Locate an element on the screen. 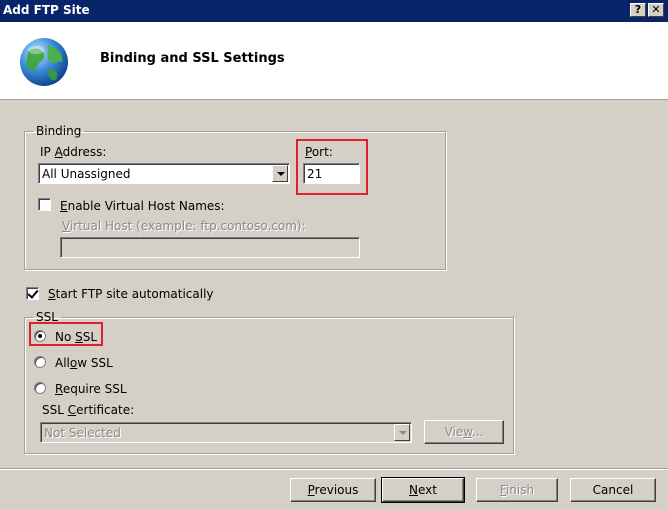 The width and height of the screenshot is (668, 510). start-automatically-label: Start FTP site automatically is located at coordinates (131, 294).